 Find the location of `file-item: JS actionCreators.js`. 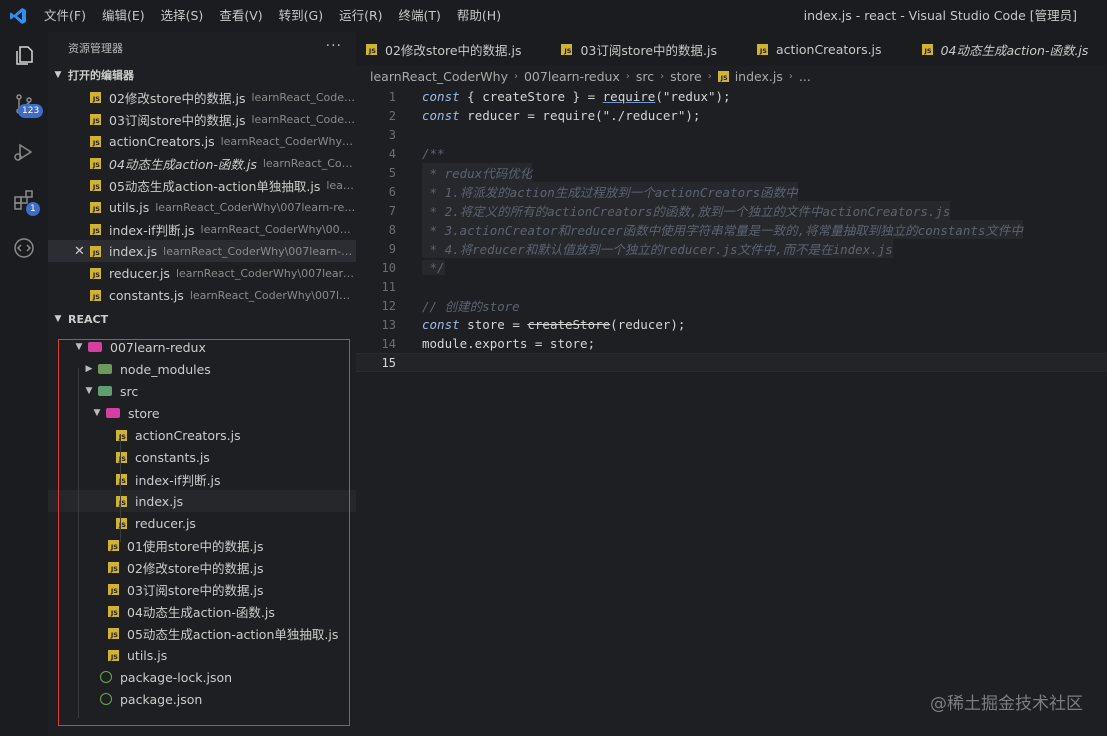

file-item: JS actionCreators.js is located at coordinates (202, 435).